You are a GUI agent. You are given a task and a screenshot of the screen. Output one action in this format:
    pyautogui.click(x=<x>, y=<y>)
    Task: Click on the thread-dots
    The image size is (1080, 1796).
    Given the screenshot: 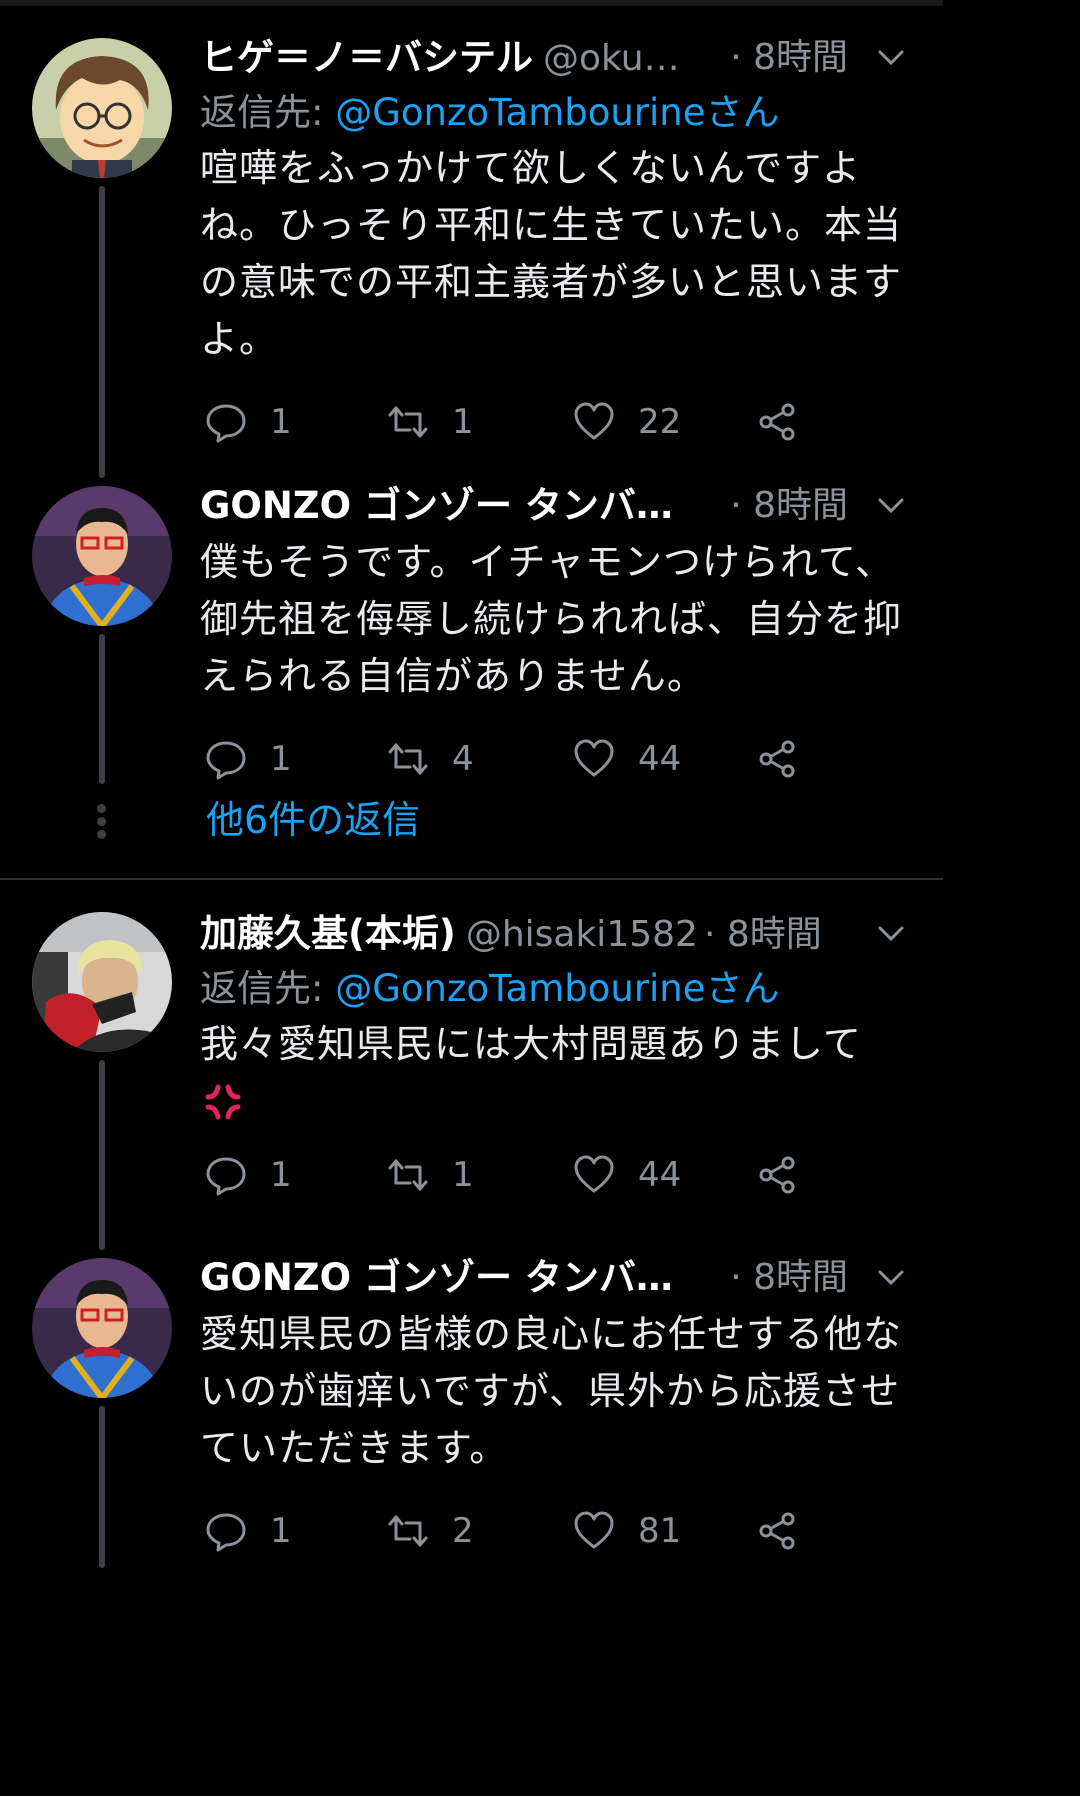 What is the action you would take?
    pyautogui.click(x=101, y=823)
    